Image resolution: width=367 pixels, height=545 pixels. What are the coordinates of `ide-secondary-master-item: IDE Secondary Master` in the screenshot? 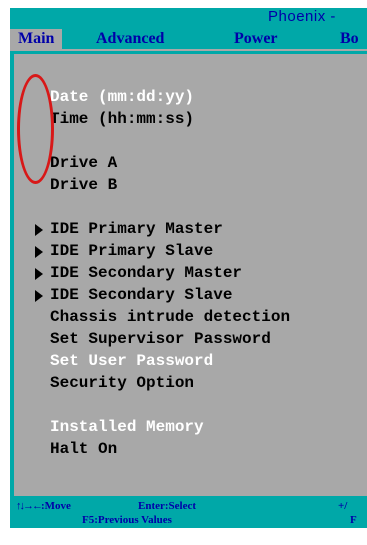 It's located at (139, 273).